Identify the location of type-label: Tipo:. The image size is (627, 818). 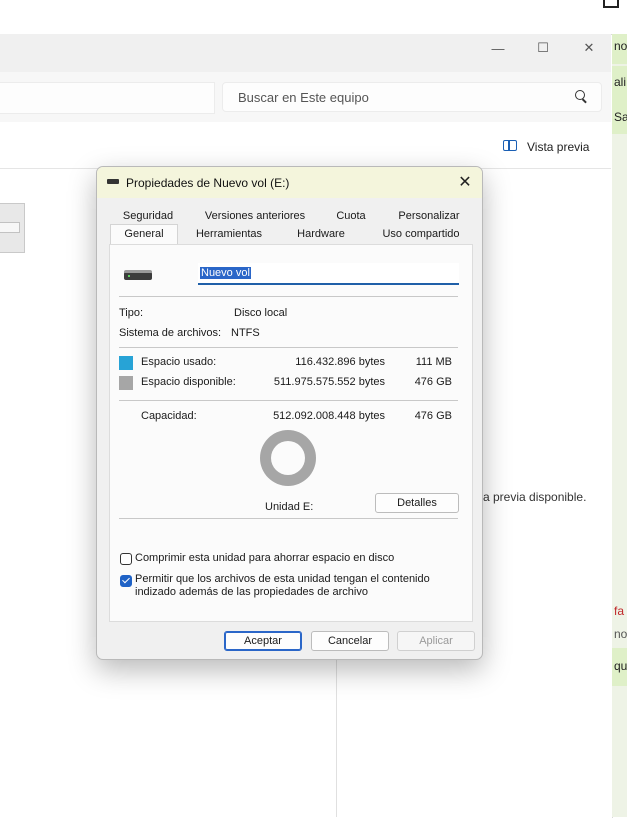
(131, 313).